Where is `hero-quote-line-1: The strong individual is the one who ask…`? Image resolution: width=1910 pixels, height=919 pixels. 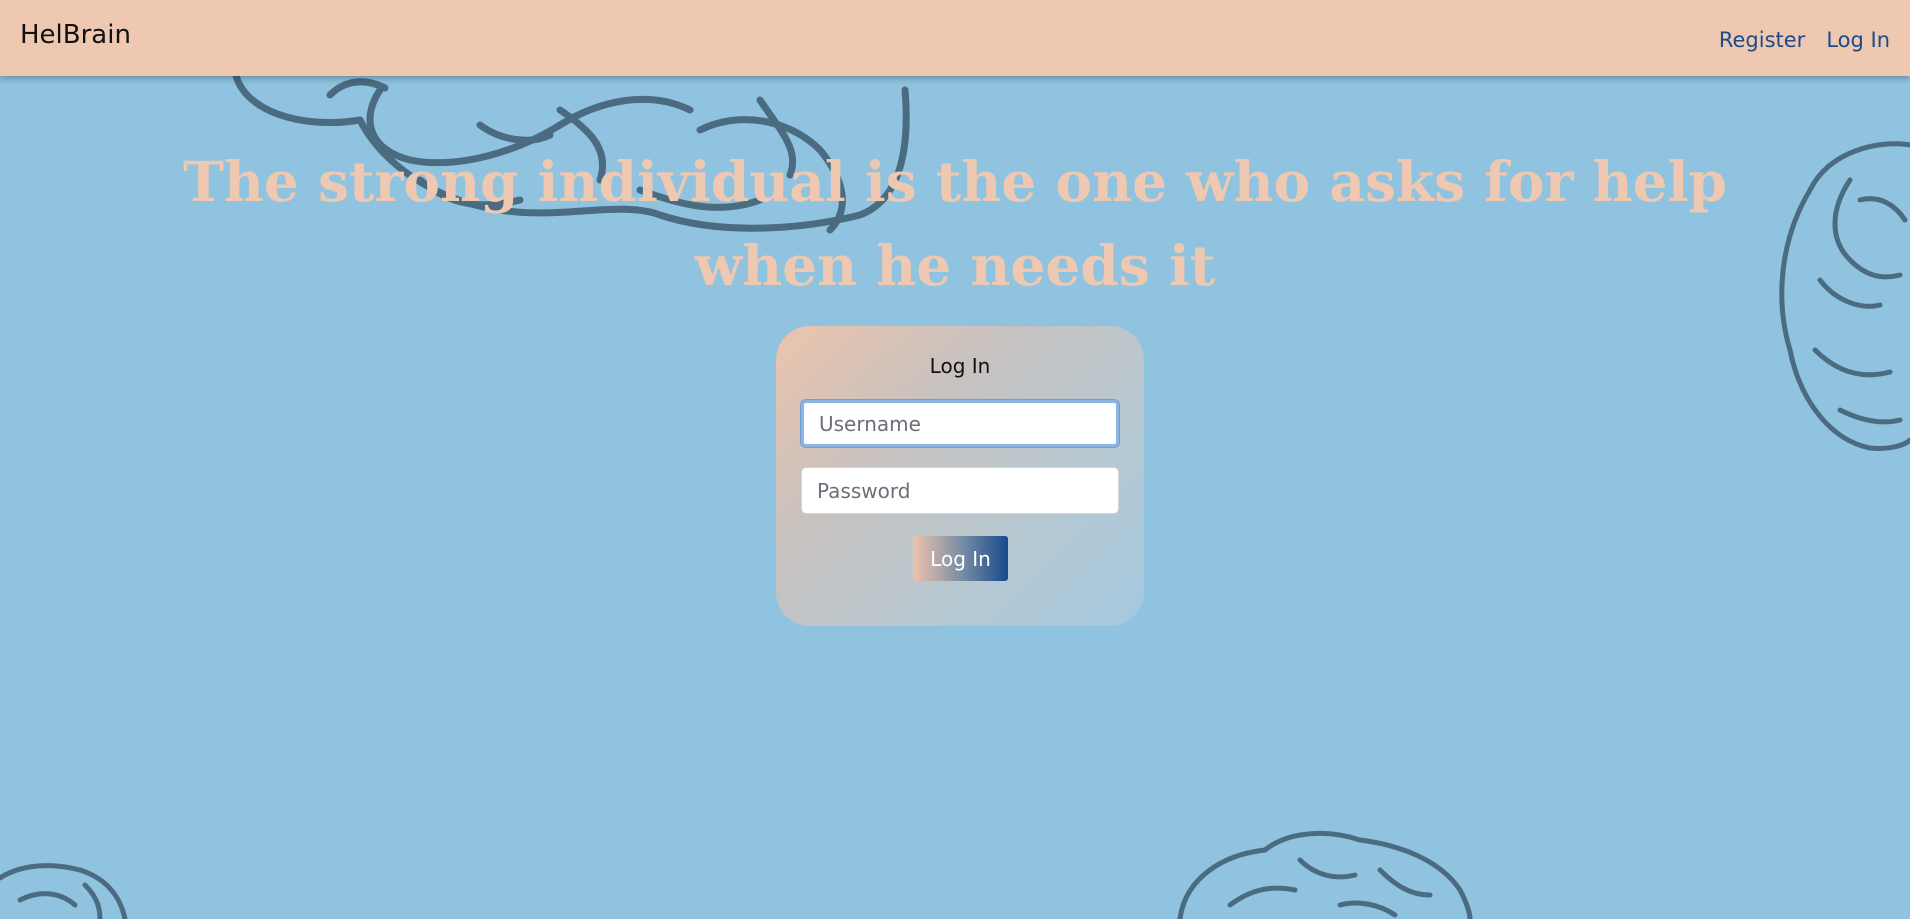
hero-quote-line-1: The strong individual is the one who ask… is located at coordinates (955, 181).